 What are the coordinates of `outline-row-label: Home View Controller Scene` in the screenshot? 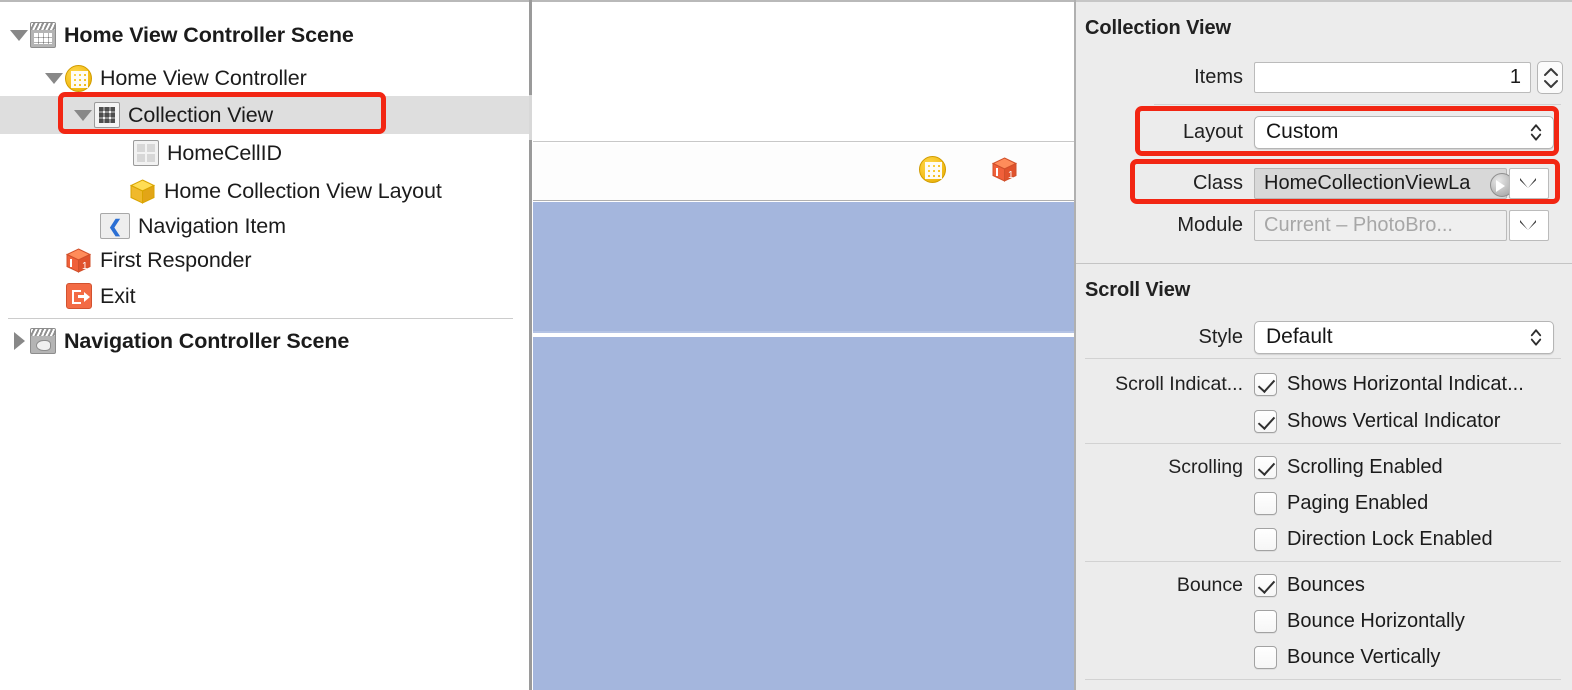 It's located at (209, 34).